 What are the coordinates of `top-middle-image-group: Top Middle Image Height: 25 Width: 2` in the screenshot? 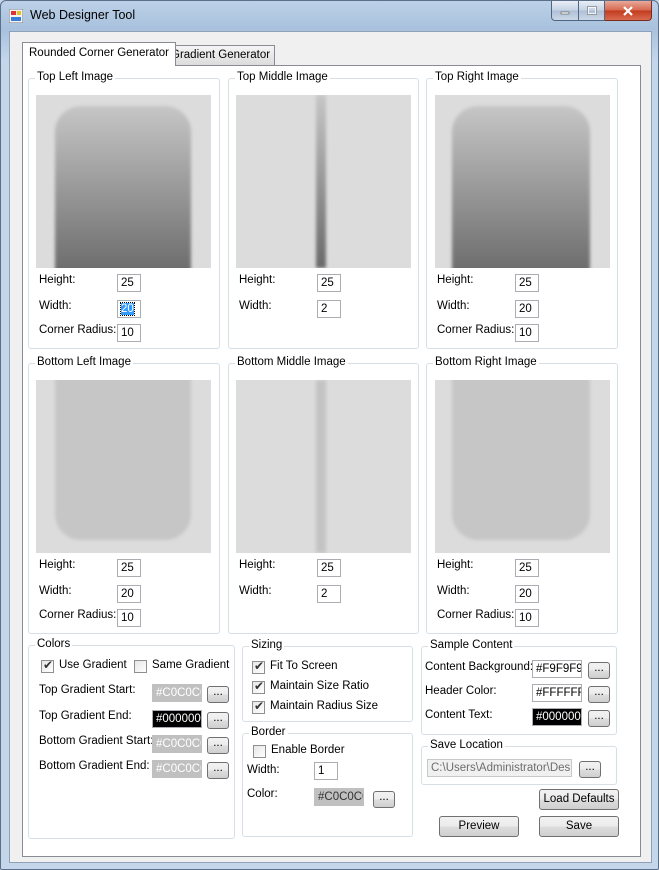 It's located at (323, 210).